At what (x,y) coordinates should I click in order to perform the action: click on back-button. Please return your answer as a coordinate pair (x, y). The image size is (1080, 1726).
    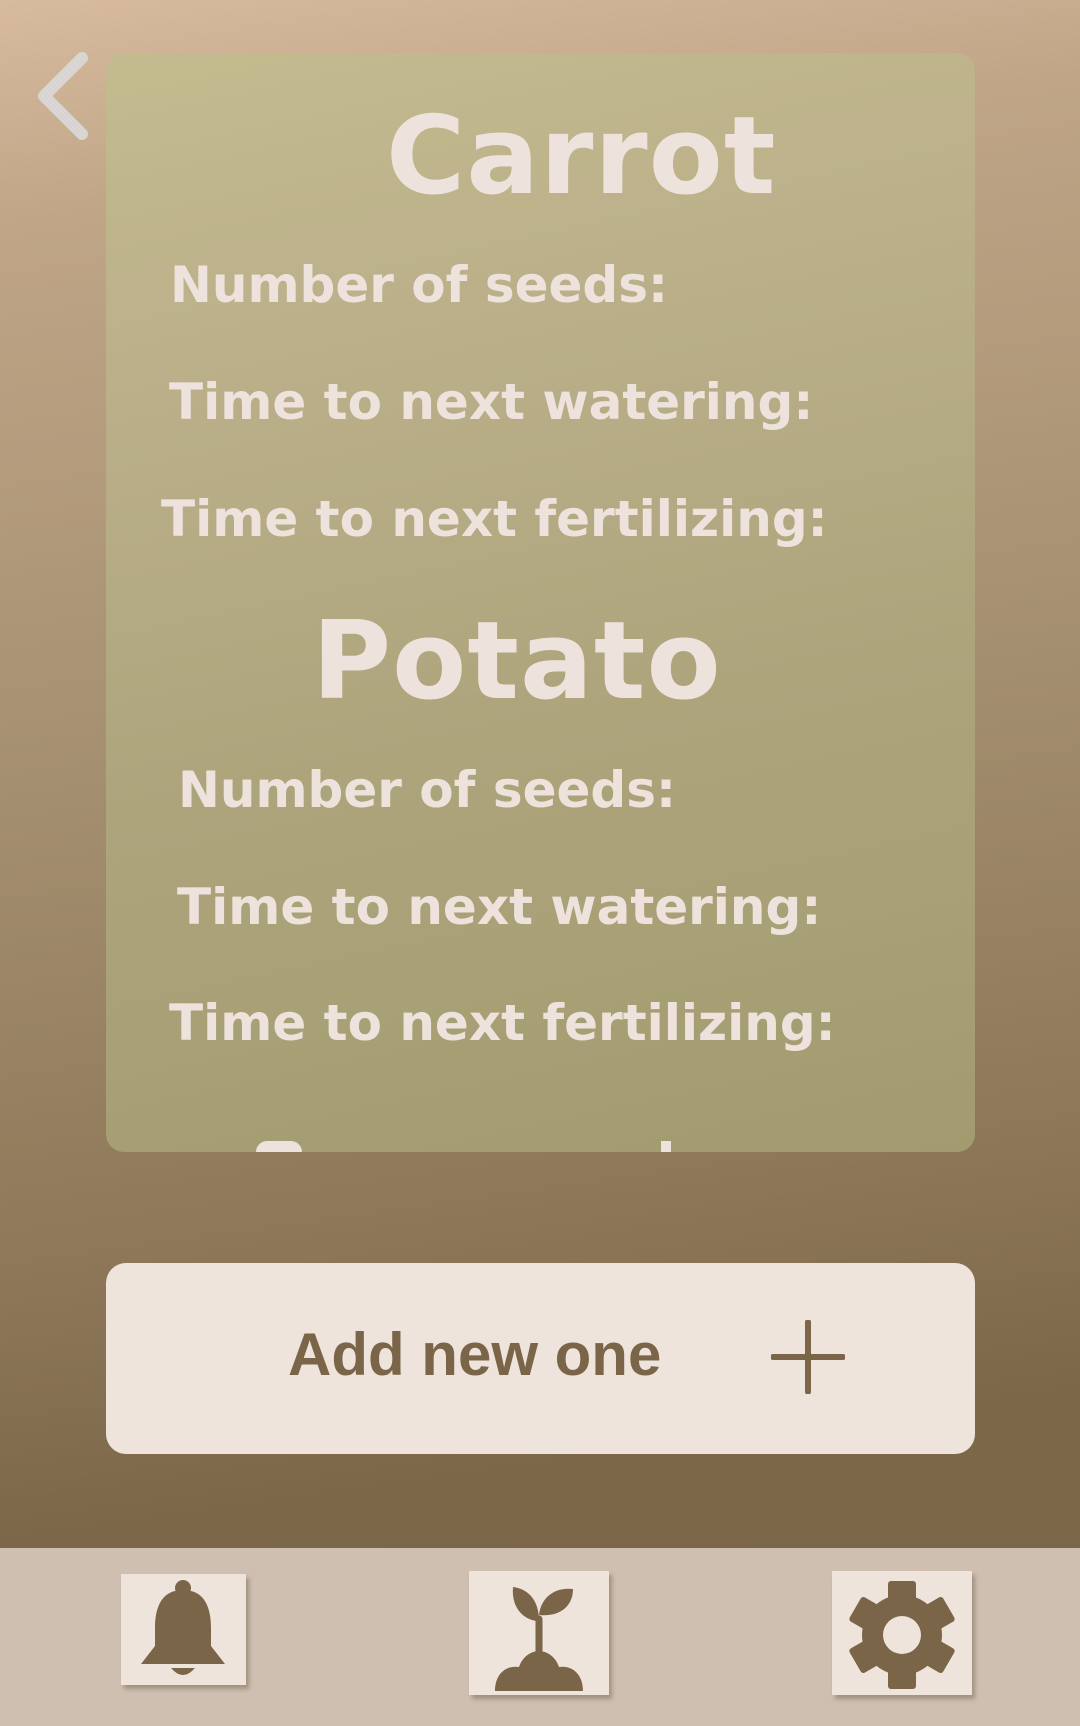
    Looking at the image, I should click on (64, 97).